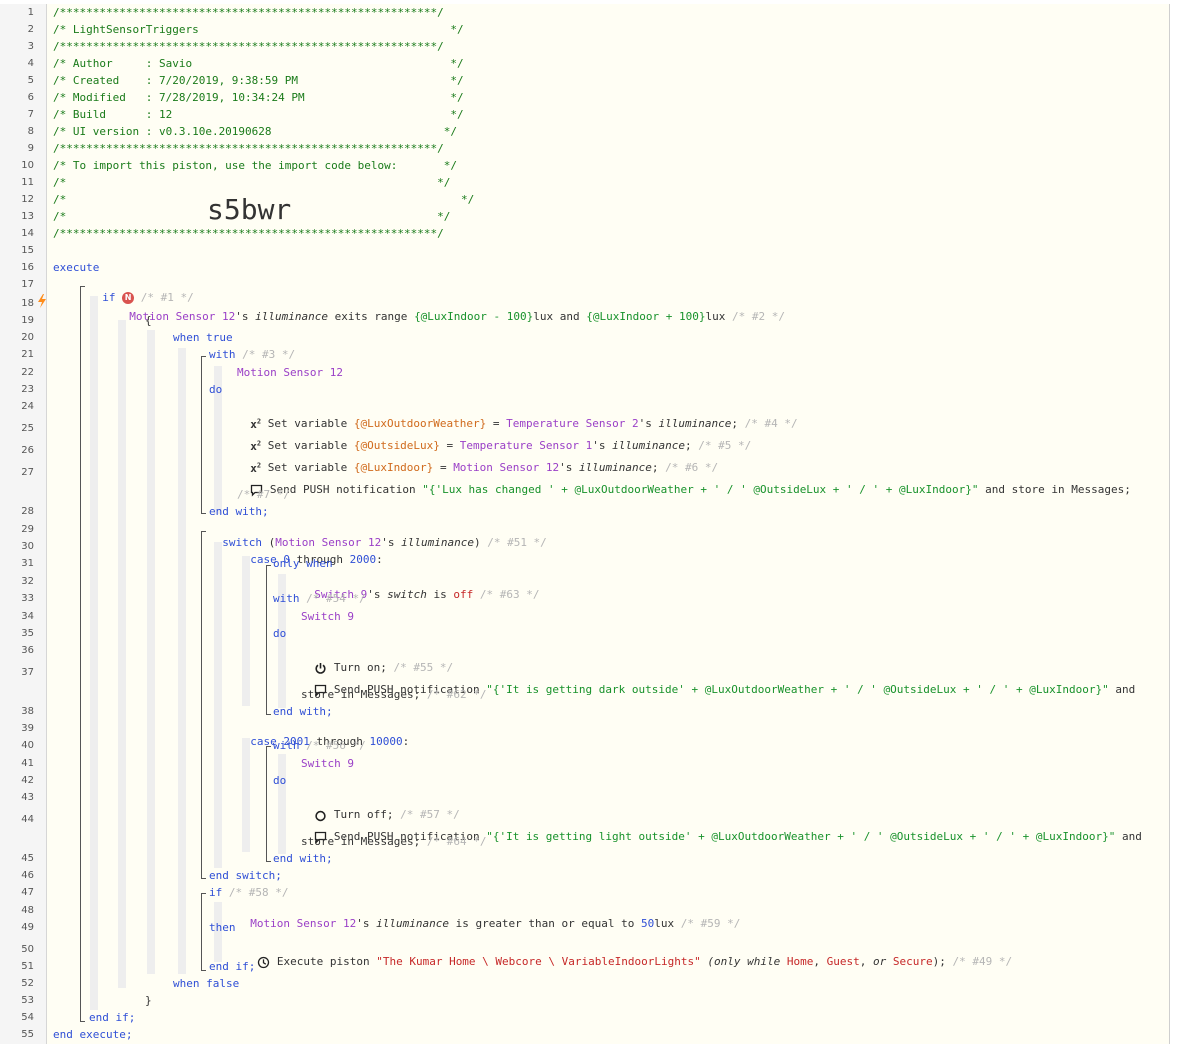  I want to click on lightning-bolt-icon, so click(42, 301).